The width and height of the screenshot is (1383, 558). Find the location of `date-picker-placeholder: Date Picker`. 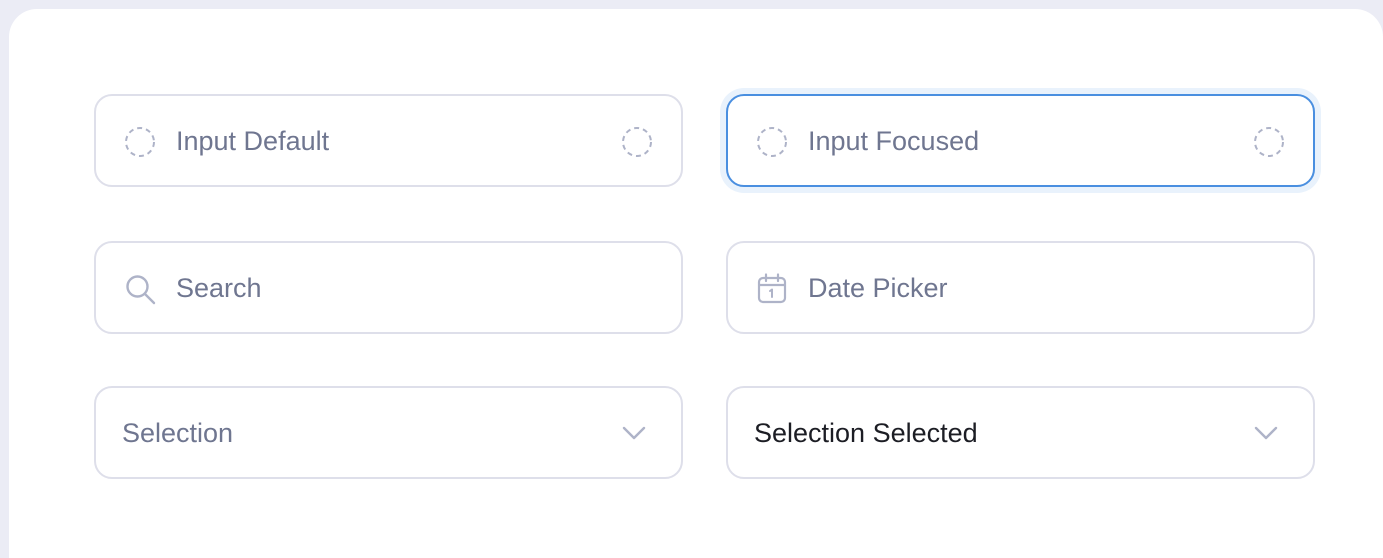

date-picker-placeholder: Date Picker is located at coordinates (878, 288).